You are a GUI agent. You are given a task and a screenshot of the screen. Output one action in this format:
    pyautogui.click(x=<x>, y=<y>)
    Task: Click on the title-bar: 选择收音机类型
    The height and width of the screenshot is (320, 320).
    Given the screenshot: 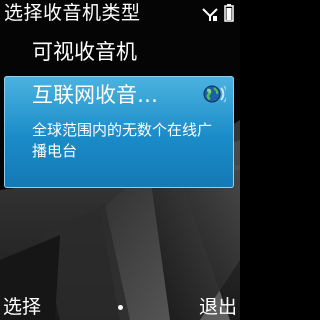 What is the action you would take?
    pyautogui.click(x=120, y=13)
    